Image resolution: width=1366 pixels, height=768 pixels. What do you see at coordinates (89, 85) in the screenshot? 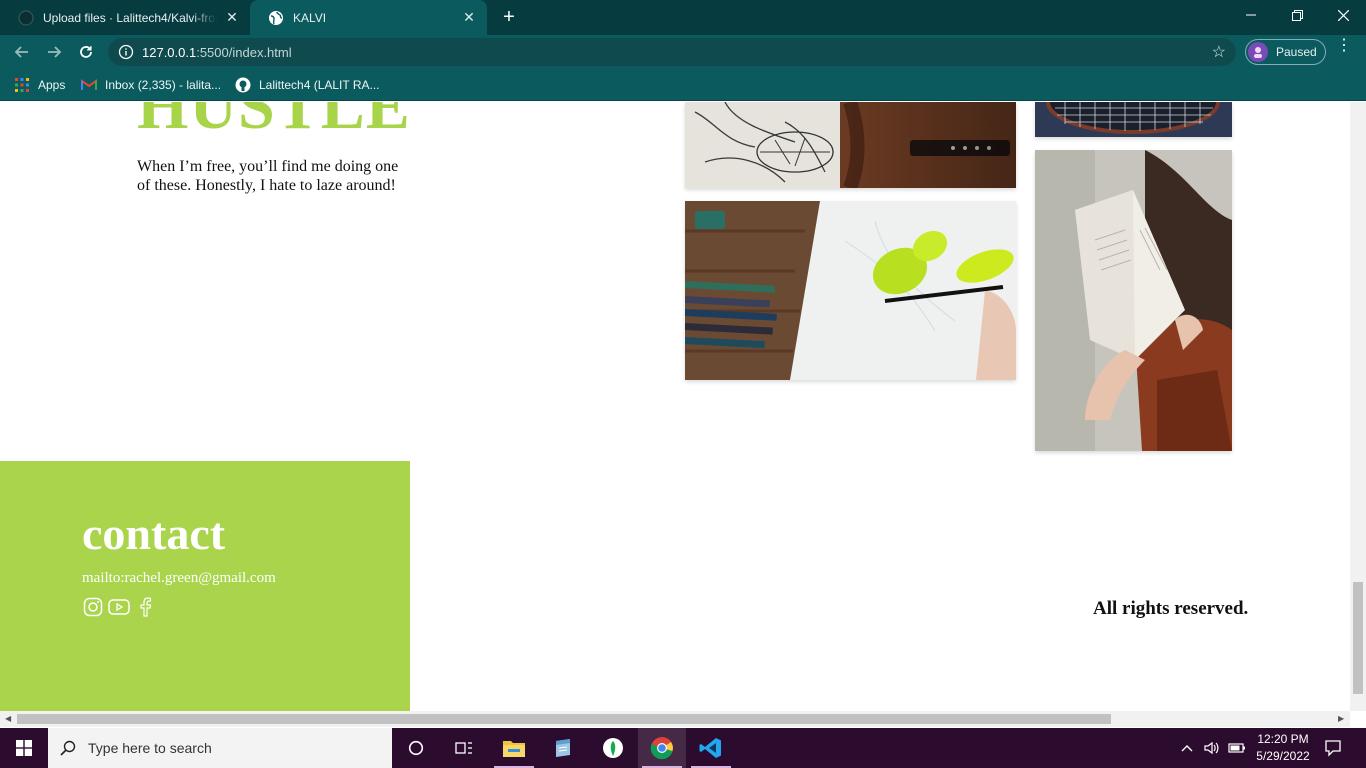
I see `gmail-icon` at bounding box center [89, 85].